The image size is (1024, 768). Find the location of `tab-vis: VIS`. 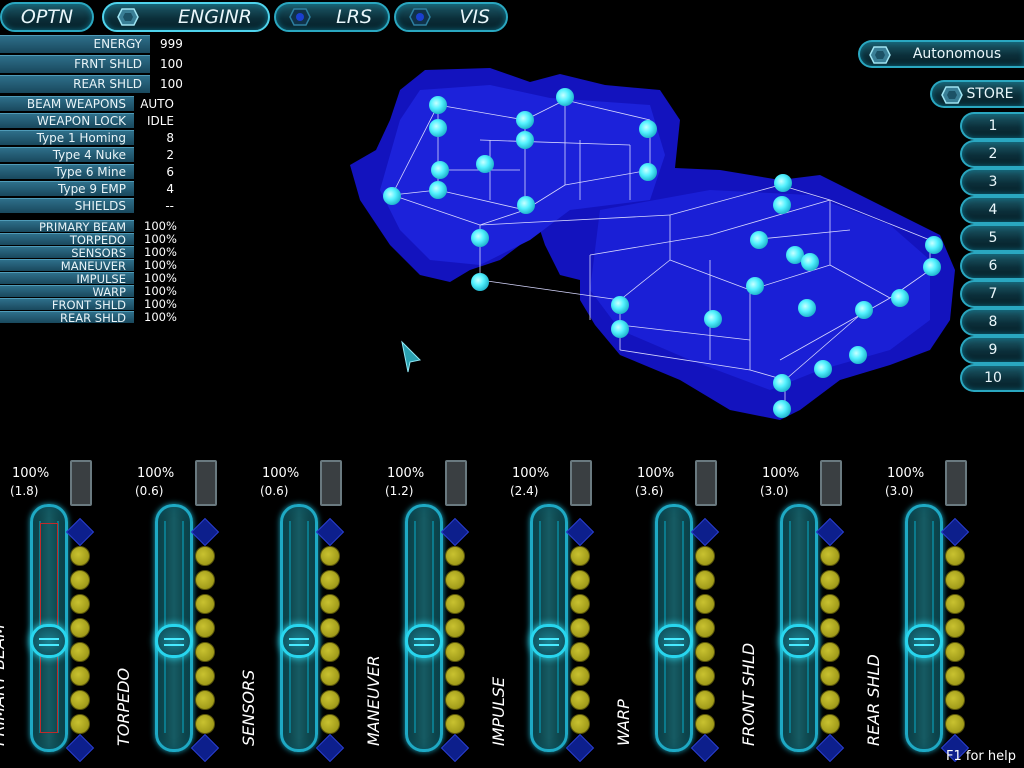

tab-vis: VIS is located at coordinates (451, 17).